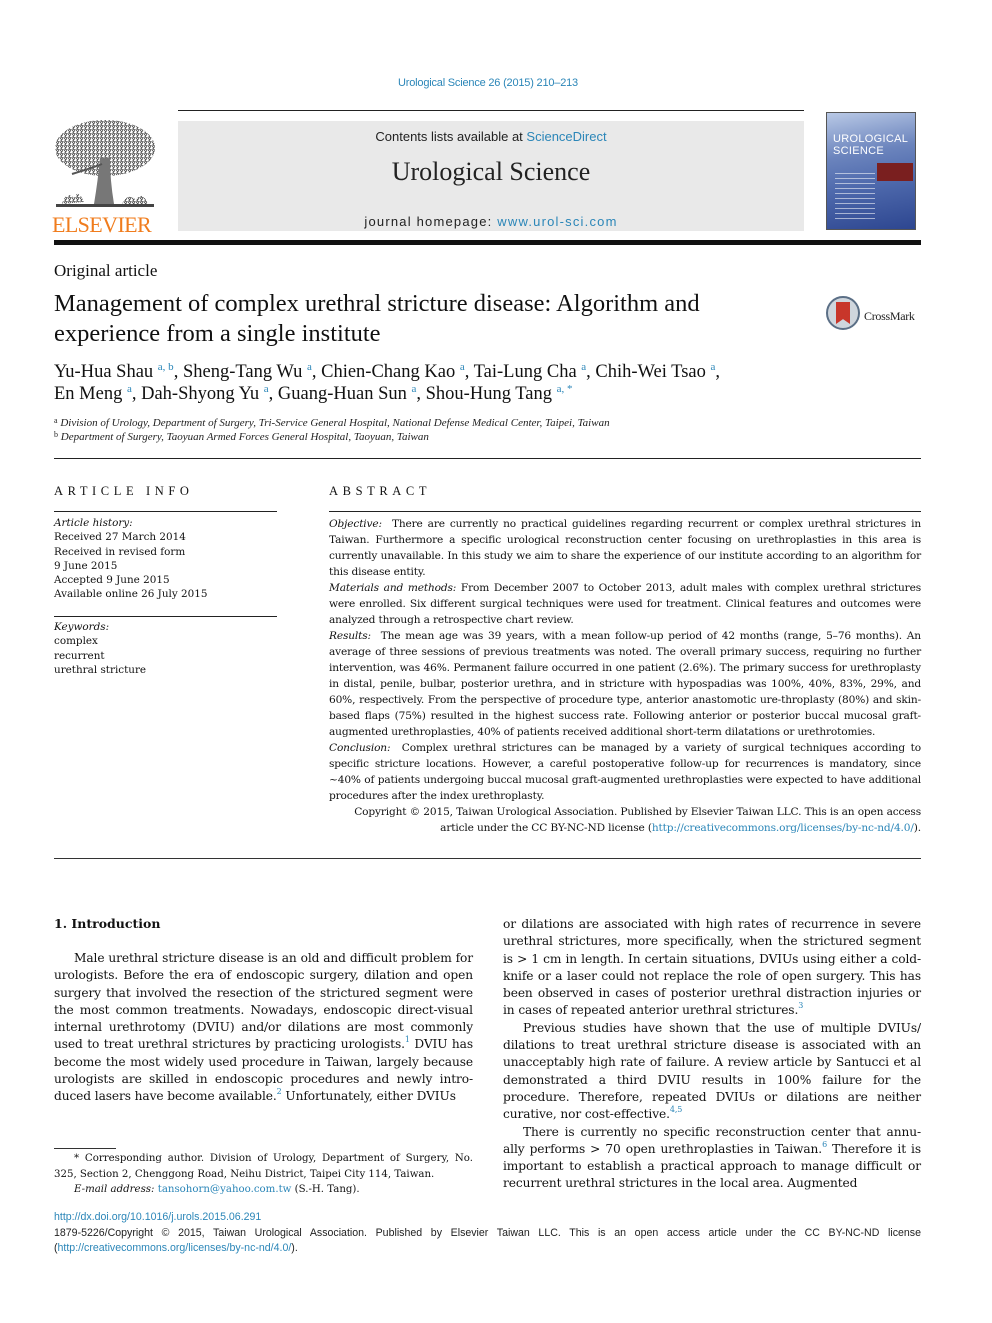 This screenshot has height=1323, width=992. What do you see at coordinates (106, 270) in the screenshot?
I see `article-type: Original article` at bounding box center [106, 270].